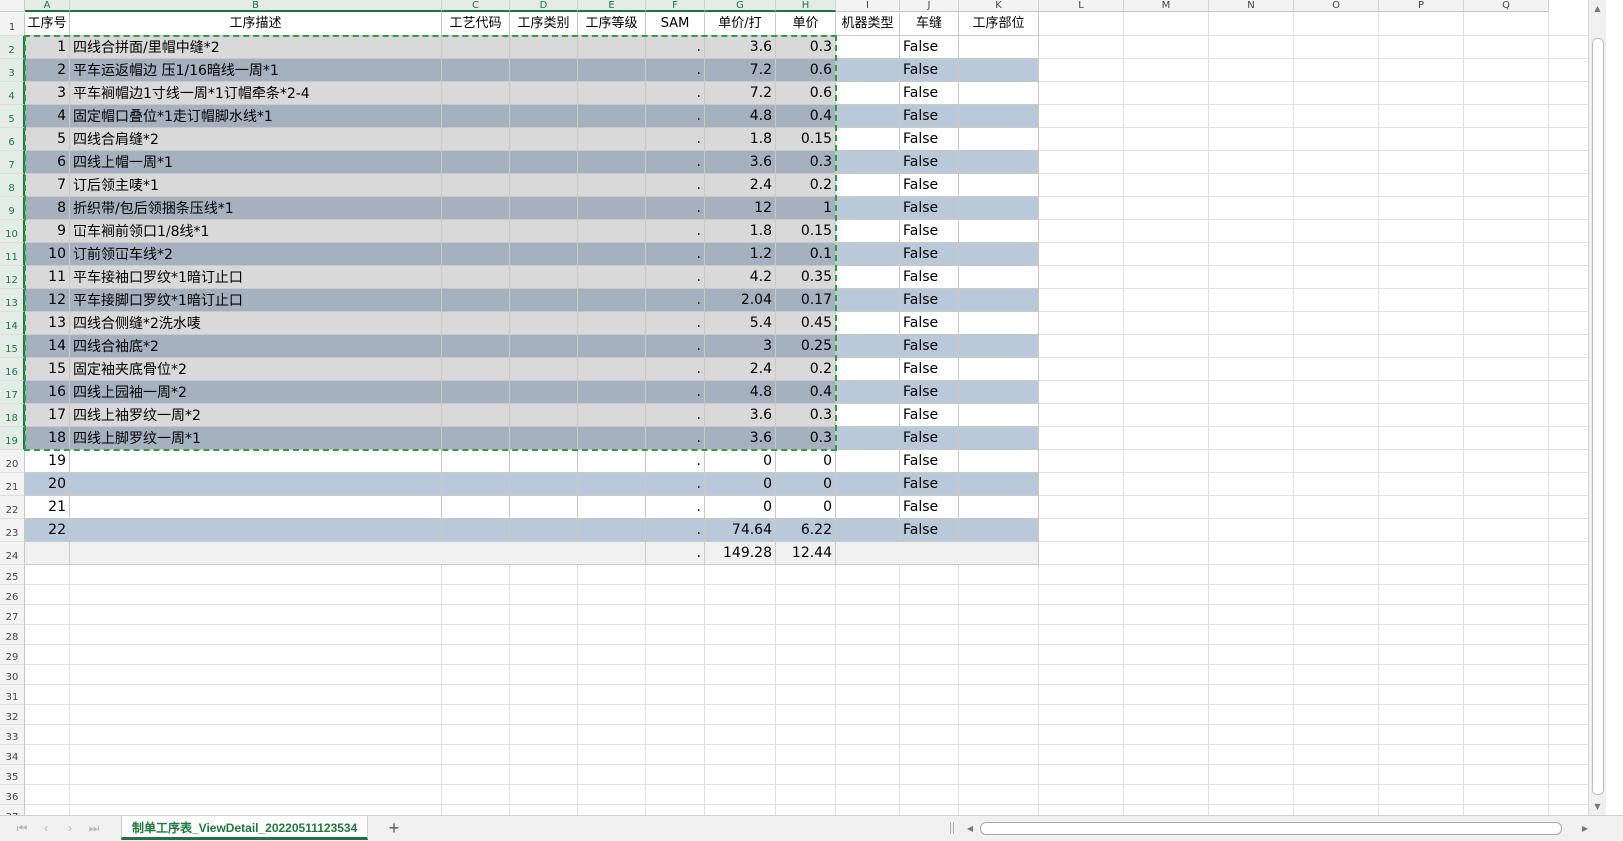 This screenshot has width=1623, height=841. I want to click on cell-price: 0.1, so click(806, 254).